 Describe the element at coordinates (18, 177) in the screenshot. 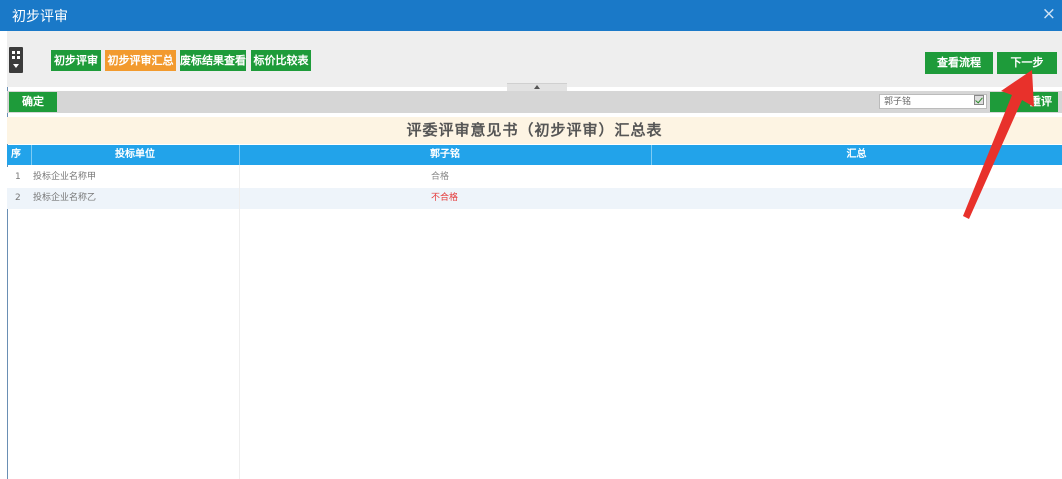

I see `row-index: 1` at that location.